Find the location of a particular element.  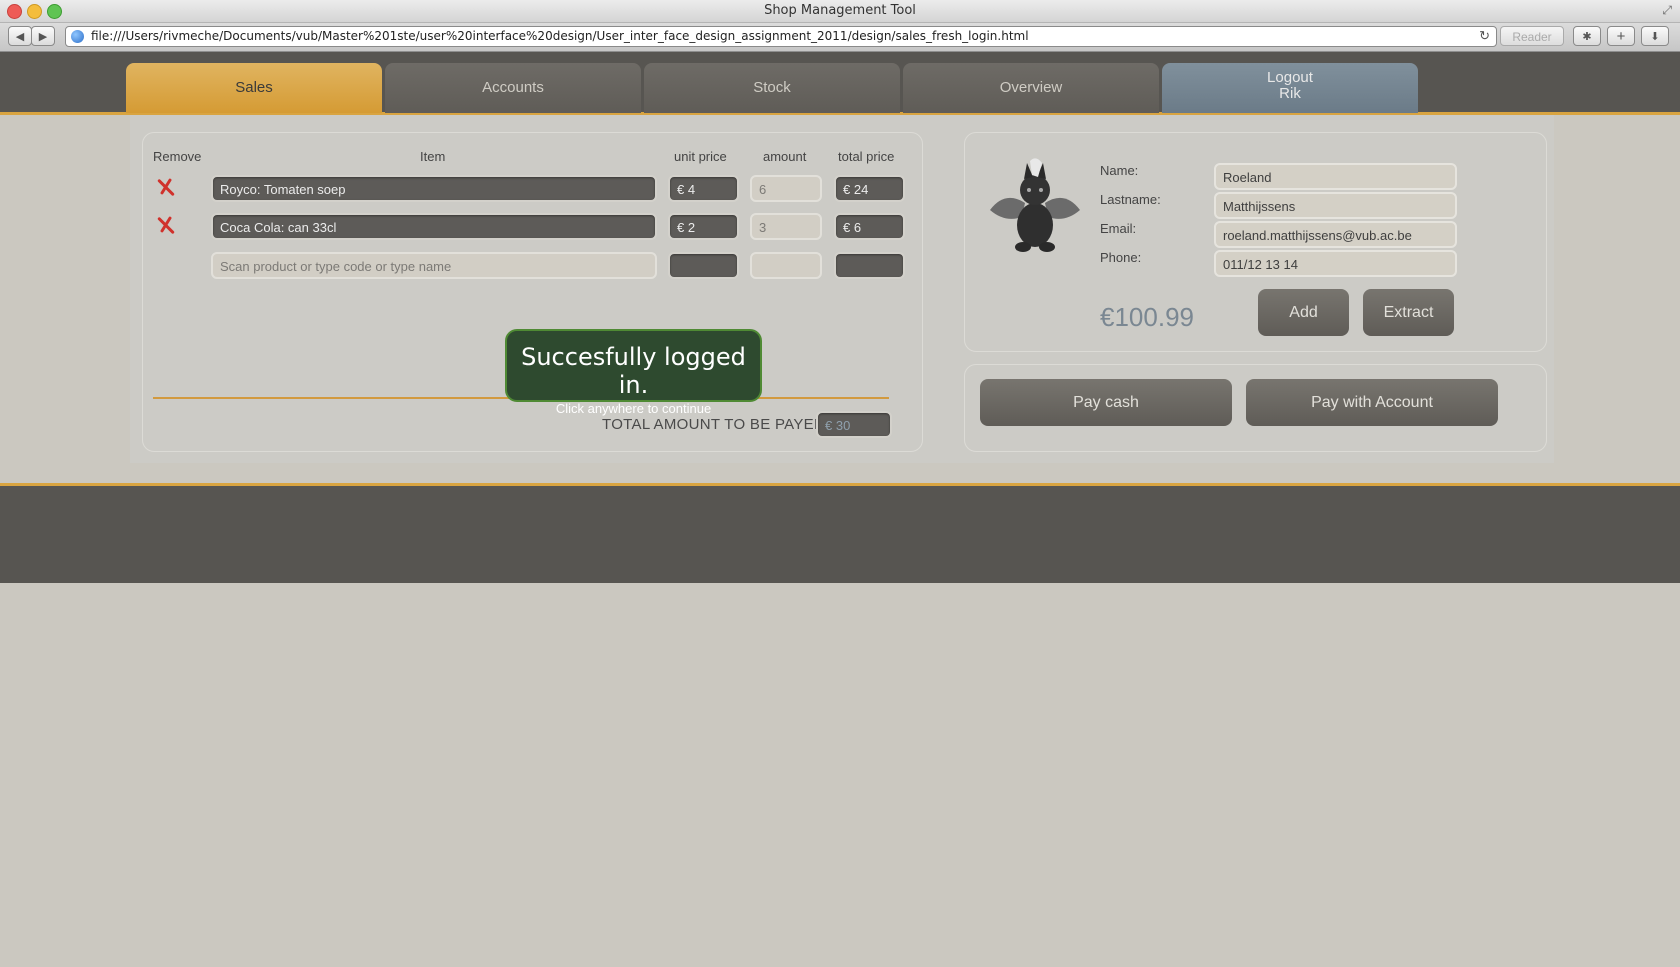

tab-sales: Sales is located at coordinates (254, 88).